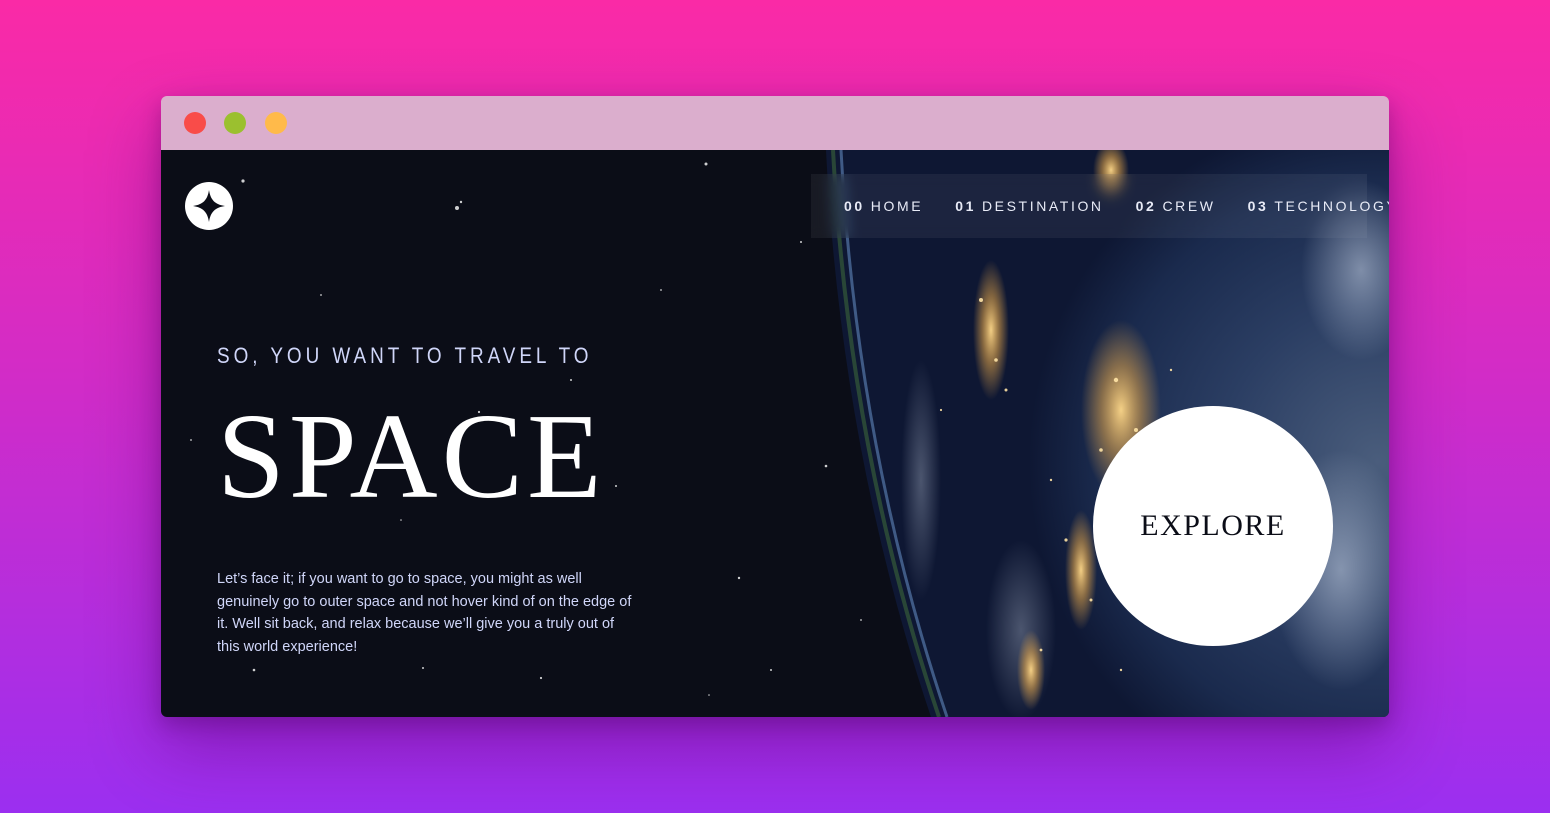 This screenshot has height=813, width=1550. I want to click on nav-item-home: 00 HOME, so click(883, 206).